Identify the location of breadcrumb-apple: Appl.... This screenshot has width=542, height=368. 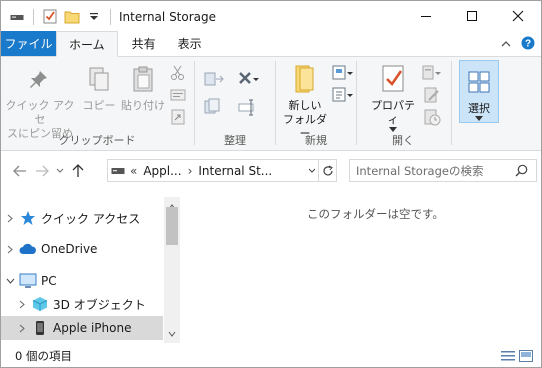
(162, 171).